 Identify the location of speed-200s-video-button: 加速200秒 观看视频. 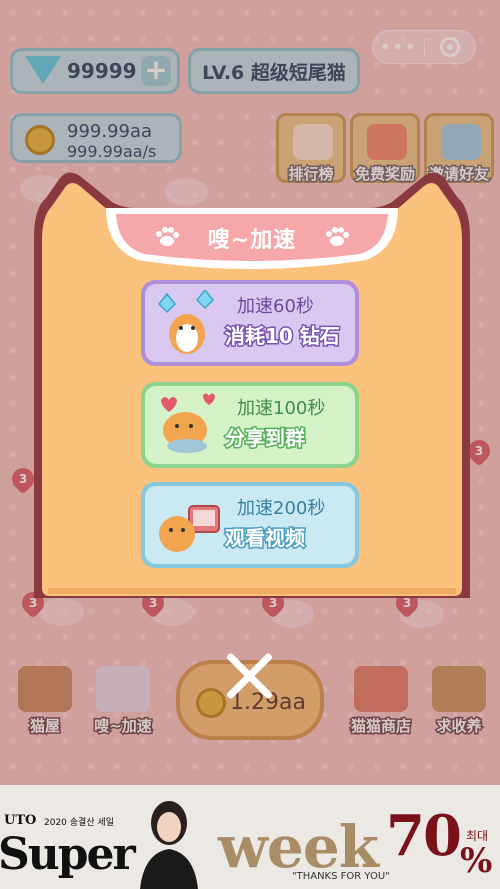
(250, 525).